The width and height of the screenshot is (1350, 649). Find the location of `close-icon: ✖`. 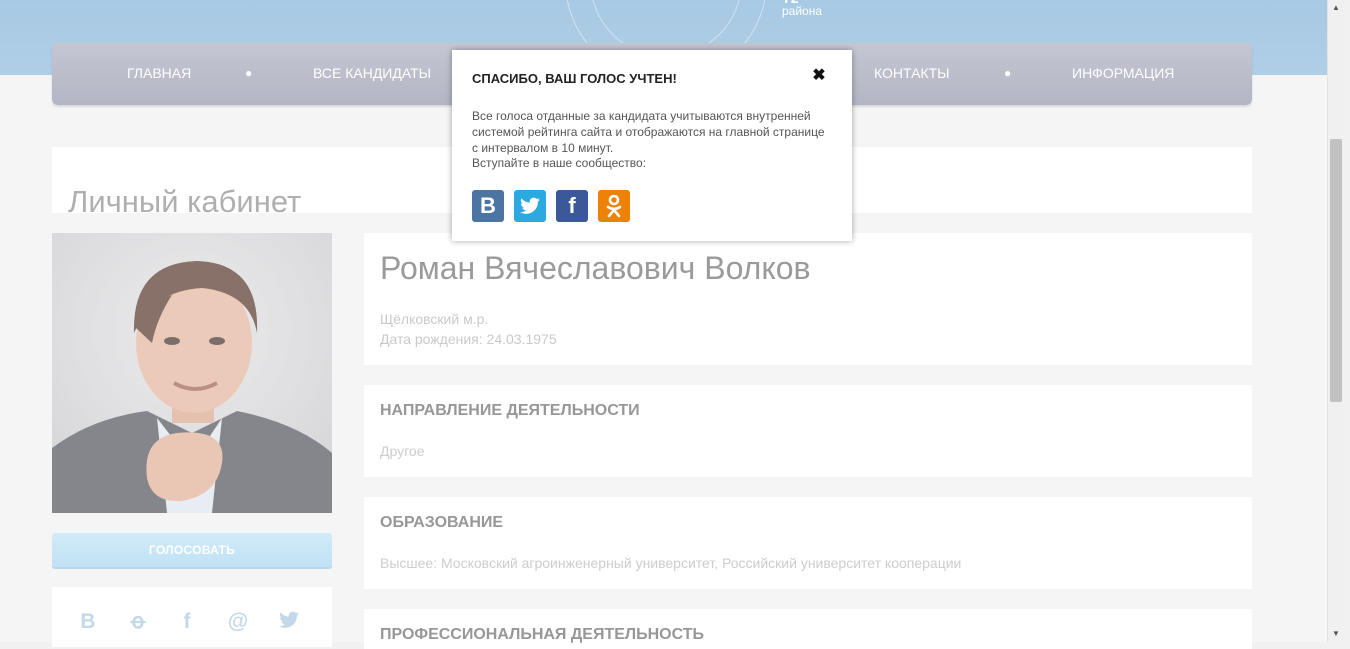

close-icon: ✖ is located at coordinates (819, 76).